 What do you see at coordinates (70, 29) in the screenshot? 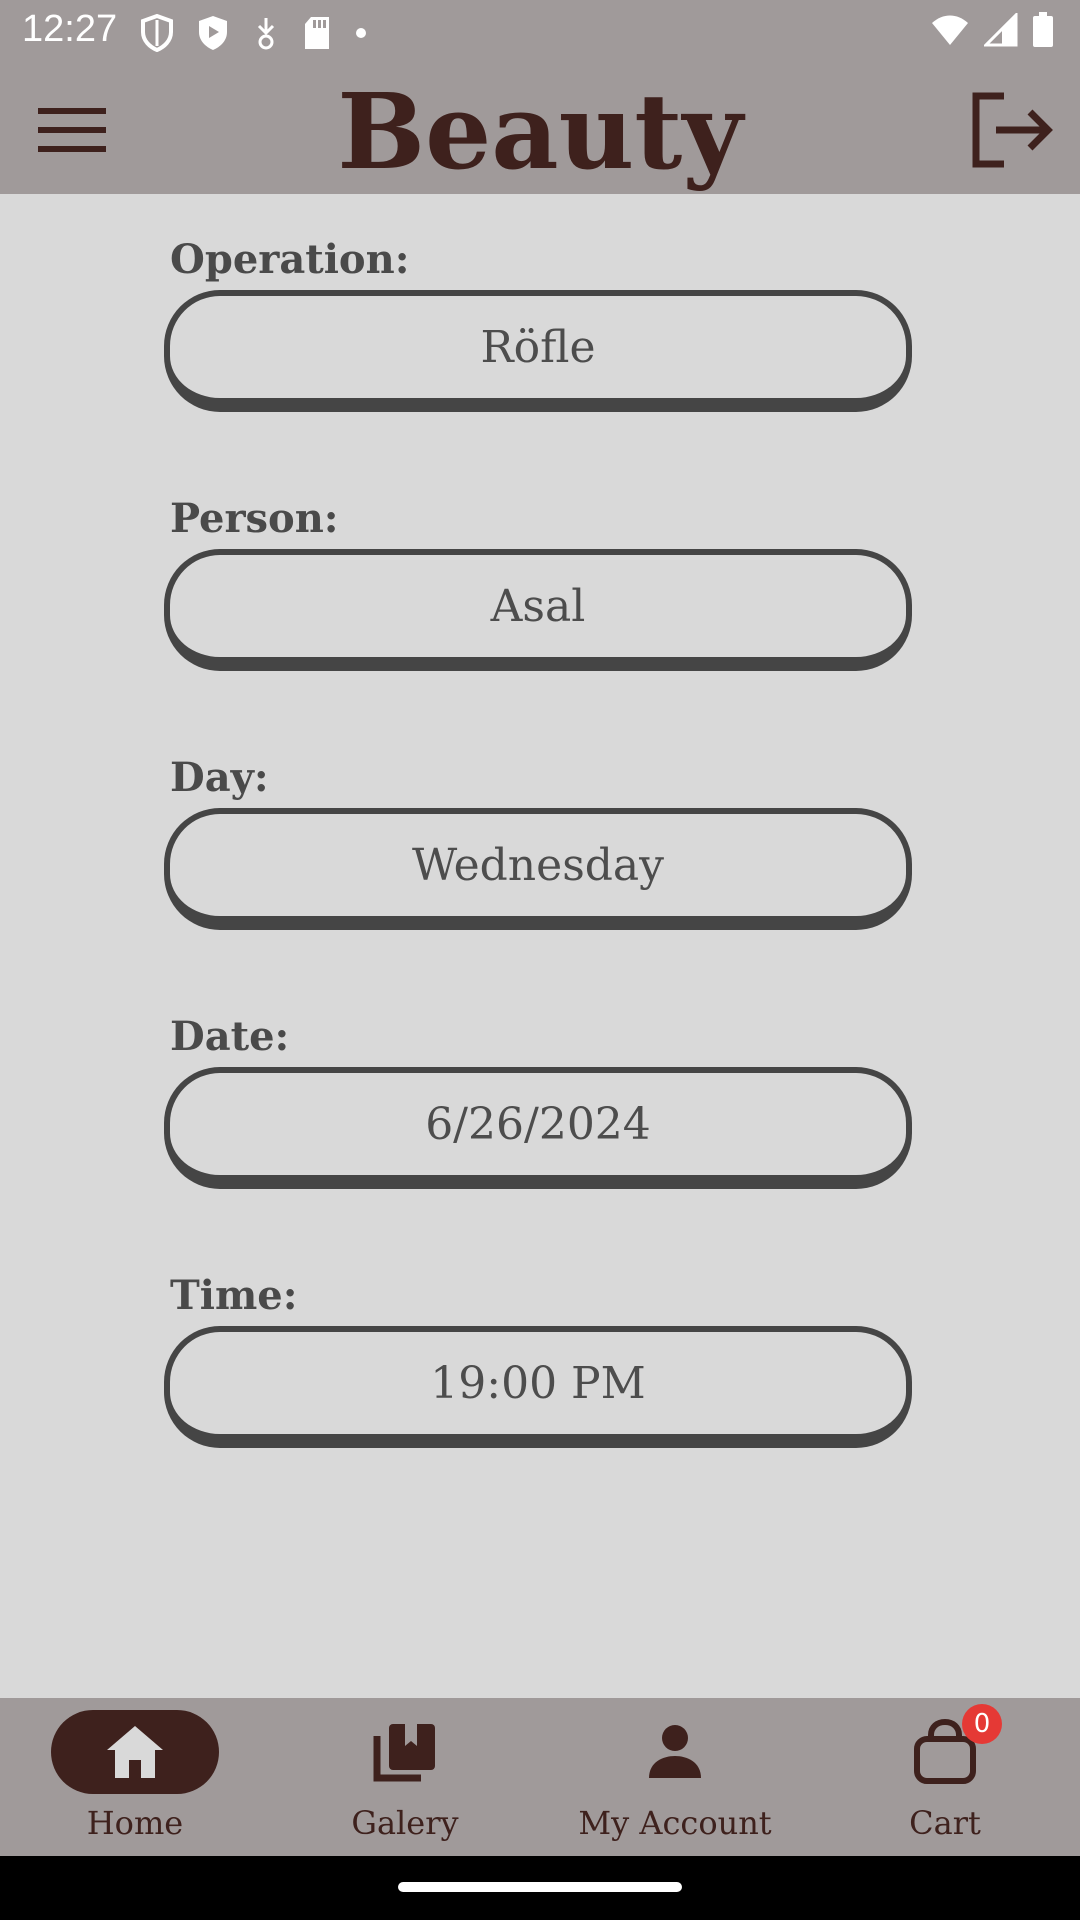
I see `status-time: 12:27` at bounding box center [70, 29].